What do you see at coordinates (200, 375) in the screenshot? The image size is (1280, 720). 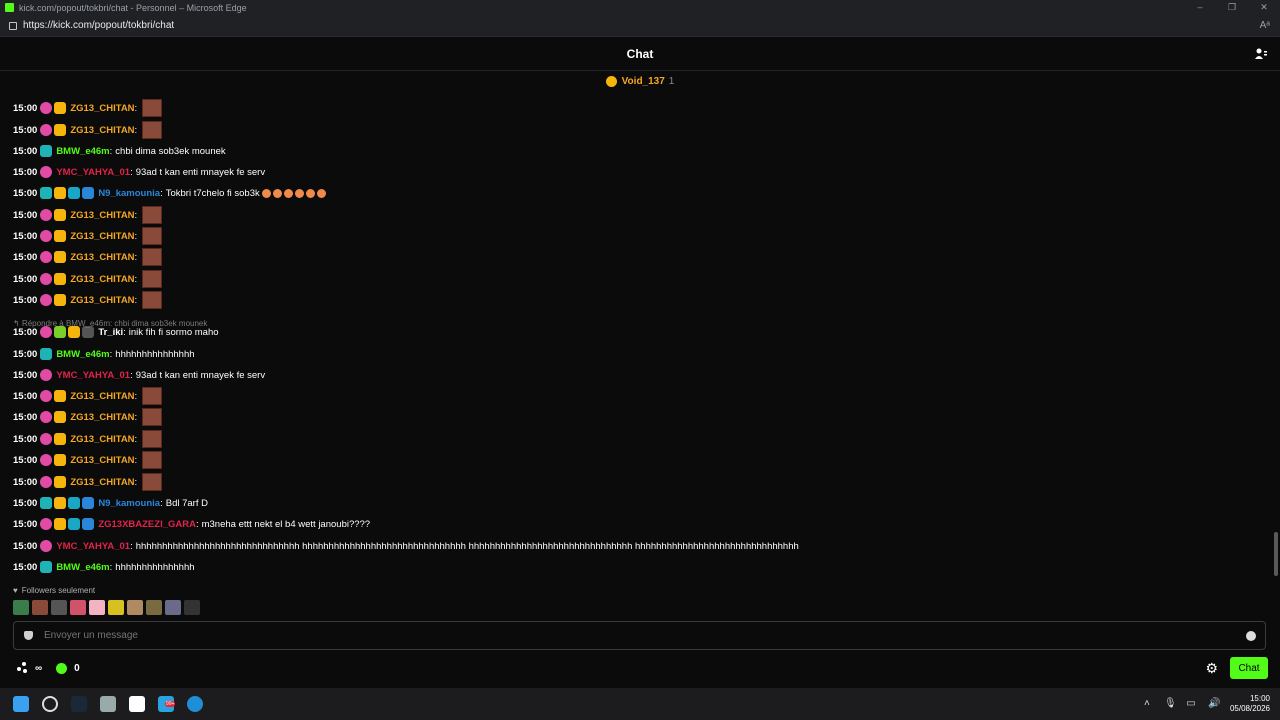 I see `message-text: 93ad t kan enti mnayek fe serv` at bounding box center [200, 375].